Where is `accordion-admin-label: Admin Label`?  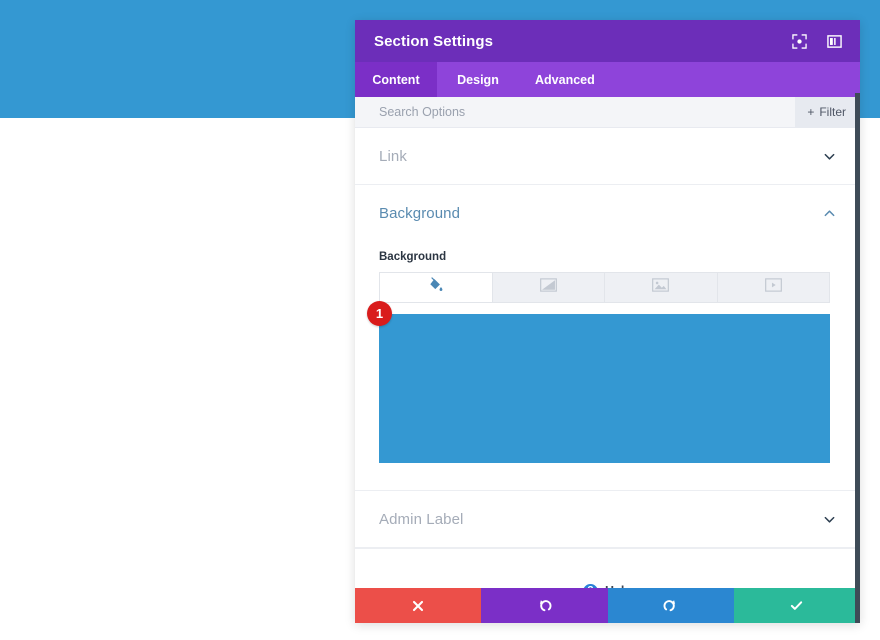
accordion-admin-label: Admin Label is located at coordinates (607, 519).